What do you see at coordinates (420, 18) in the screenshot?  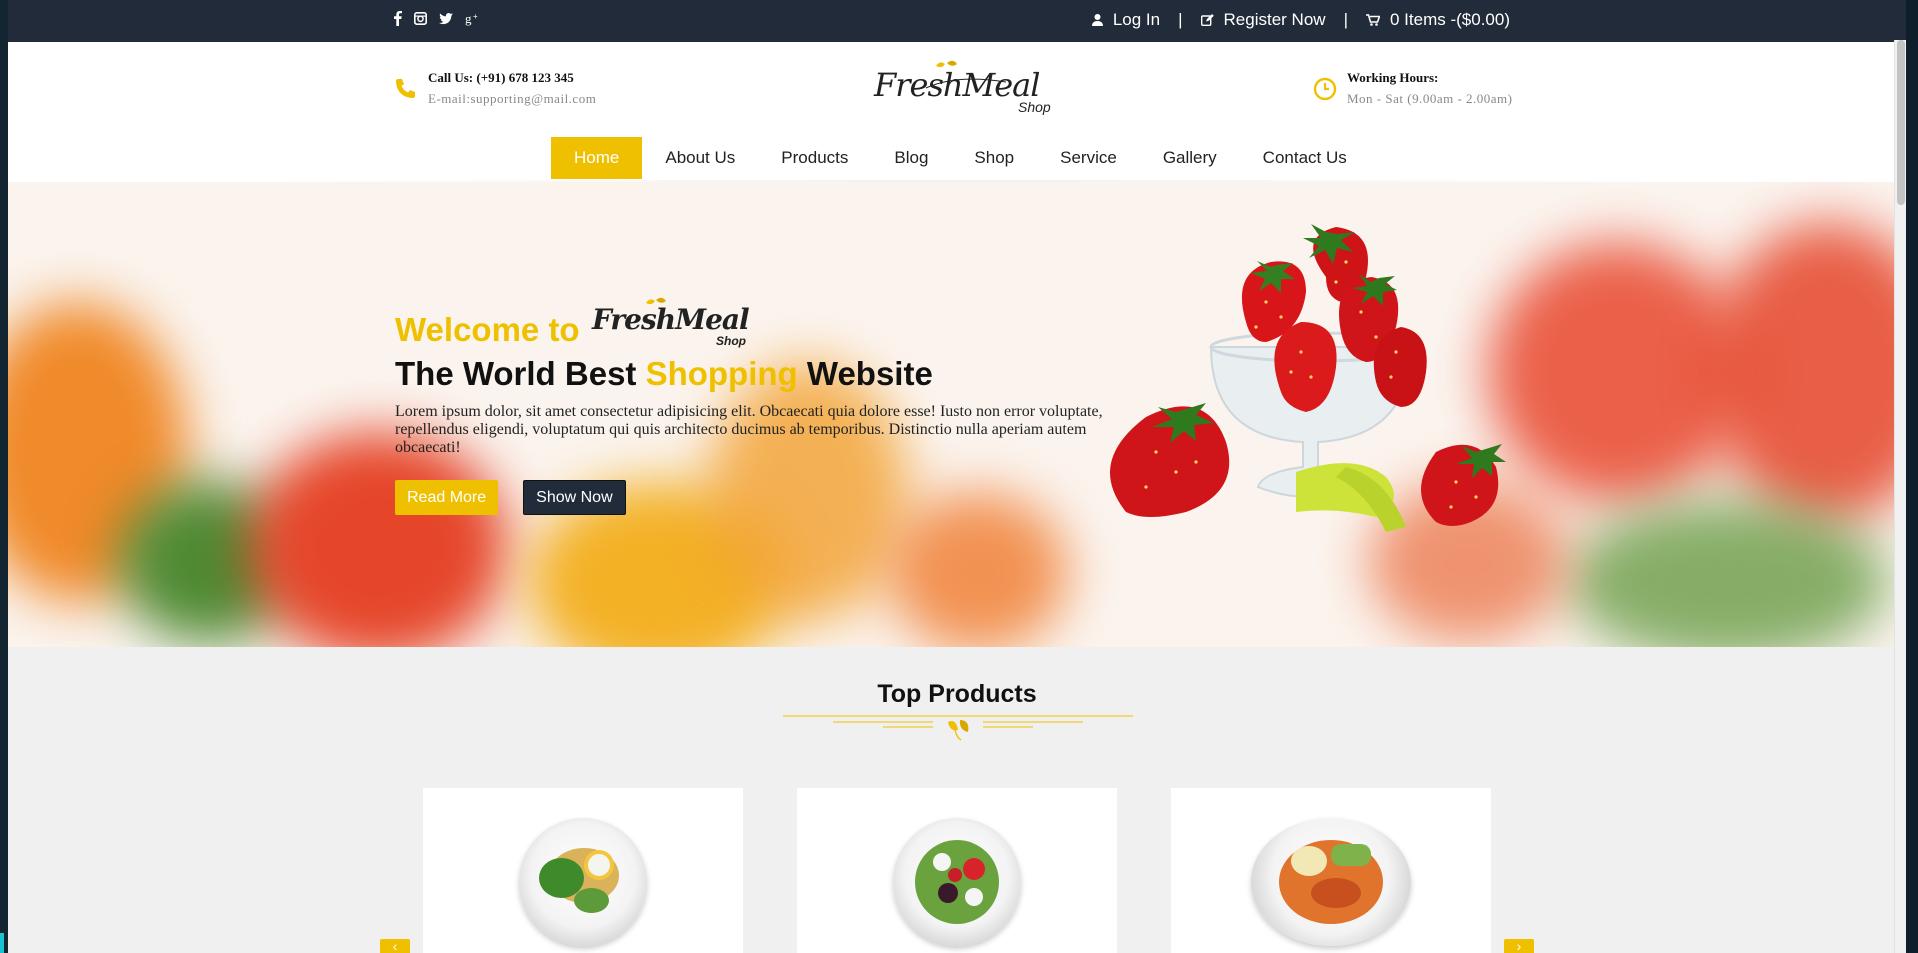 I see `instagram-icon` at bounding box center [420, 18].